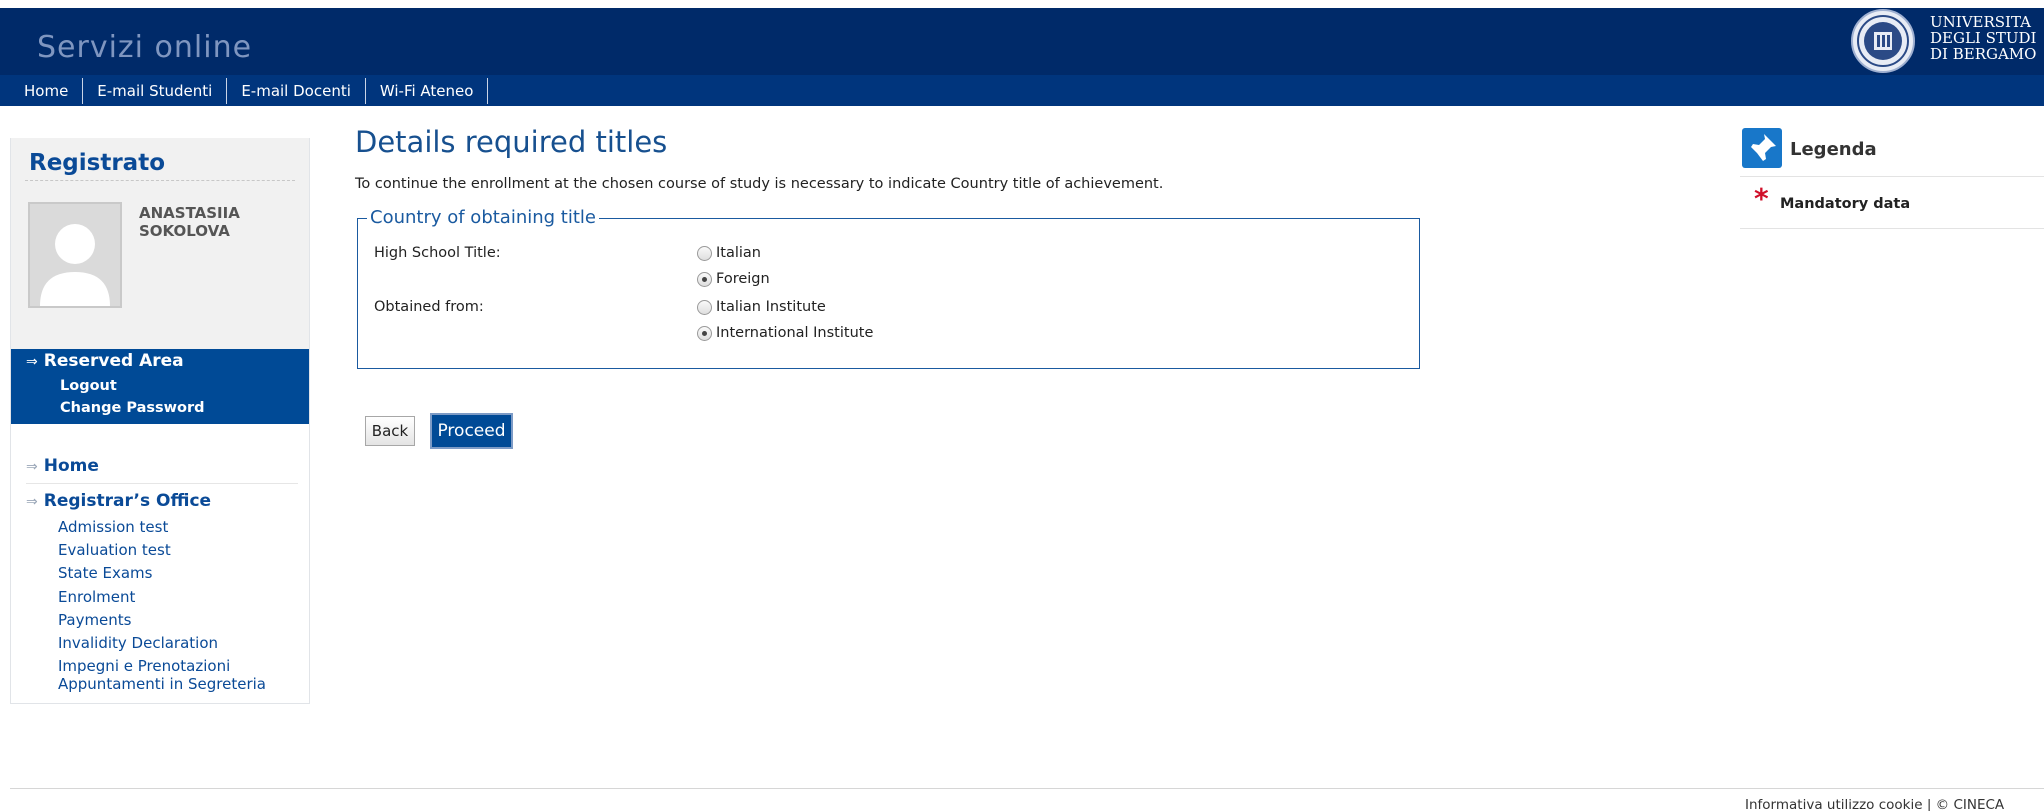  I want to click on mandatory-star-icon: *, so click(1761, 198).